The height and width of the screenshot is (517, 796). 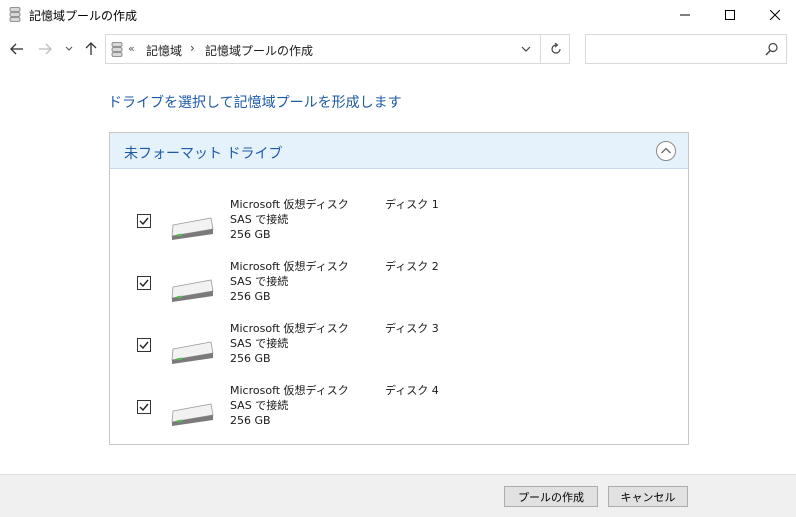 I want to click on drive-row: Microsoft 仮想ディスク SAS で接続 256 GB ディスク 2, so click(x=399, y=288).